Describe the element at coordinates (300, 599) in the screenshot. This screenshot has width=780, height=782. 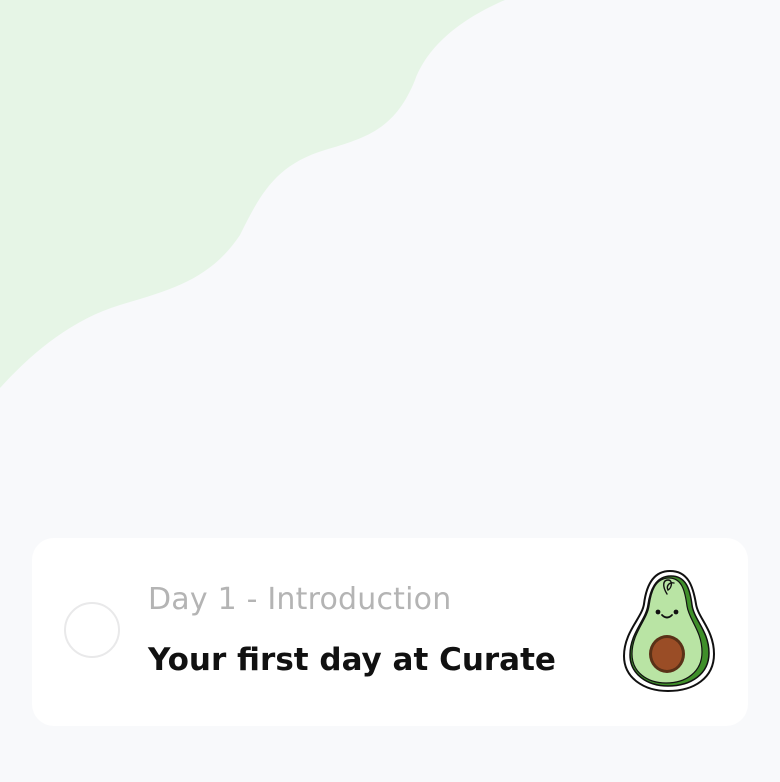
I see `lesson-day-label: Day 1 - Introduction` at that location.